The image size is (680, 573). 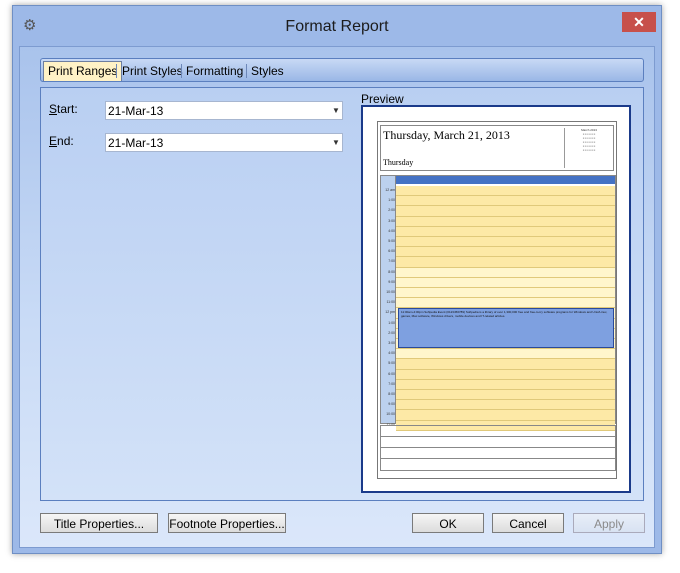 What do you see at coordinates (267, 71) in the screenshot?
I see `tab-styles: Styles` at bounding box center [267, 71].